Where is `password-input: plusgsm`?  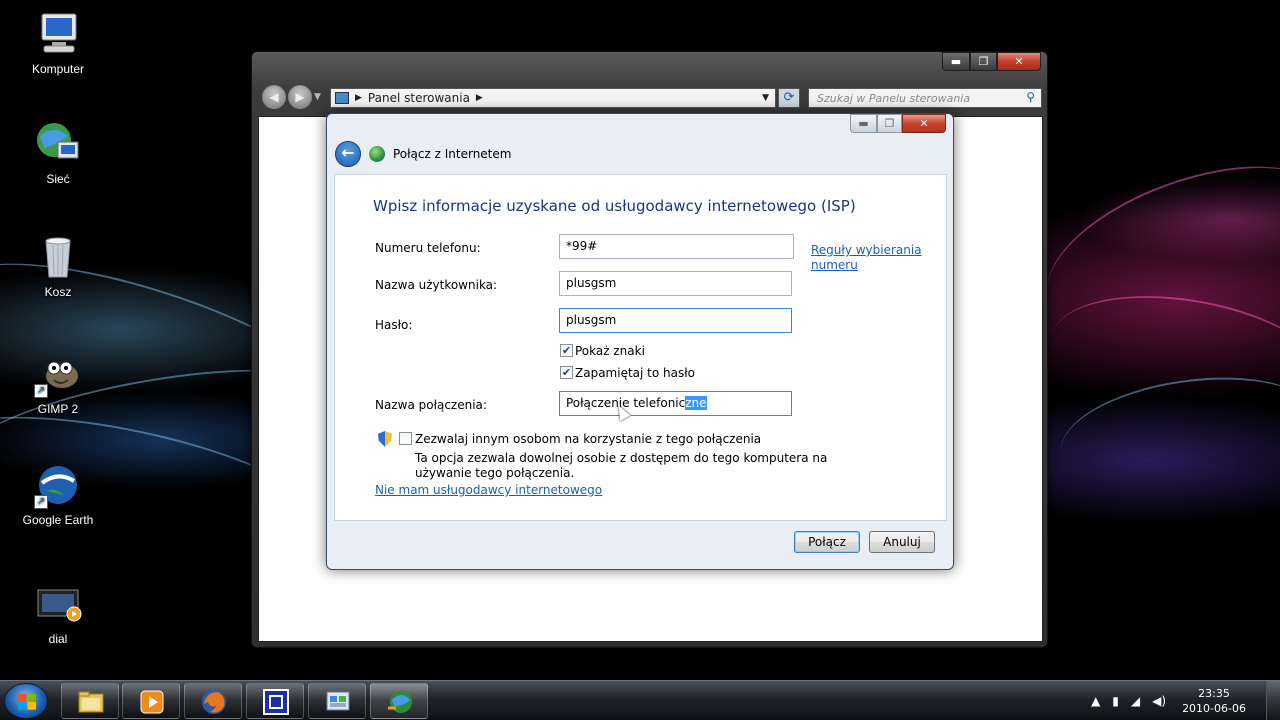 password-input: plusgsm is located at coordinates (675, 320).